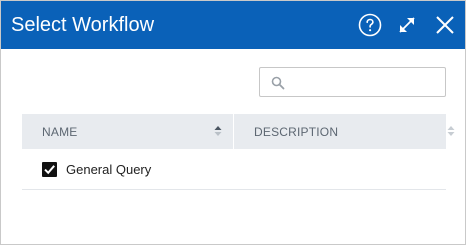  I want to click on help-icon, so click(370, 25).